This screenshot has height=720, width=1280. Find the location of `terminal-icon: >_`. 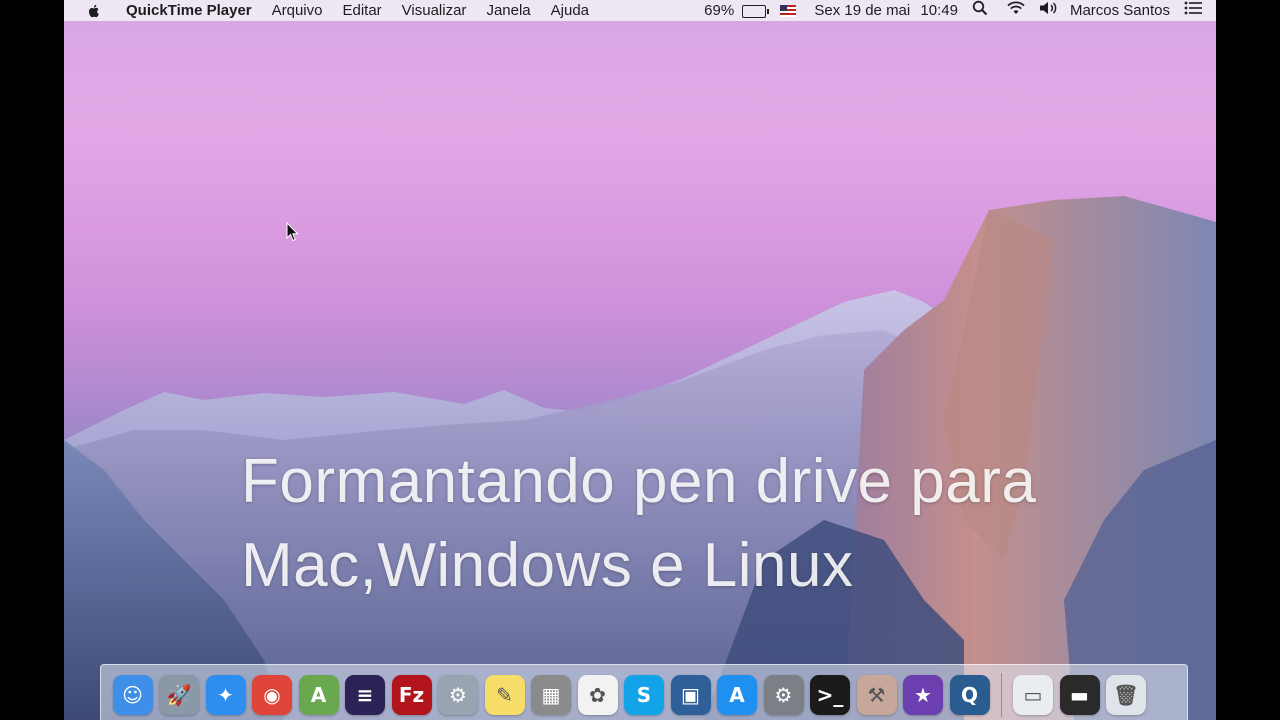

terminal-icon: >_ is located at coordinates (830, 695).